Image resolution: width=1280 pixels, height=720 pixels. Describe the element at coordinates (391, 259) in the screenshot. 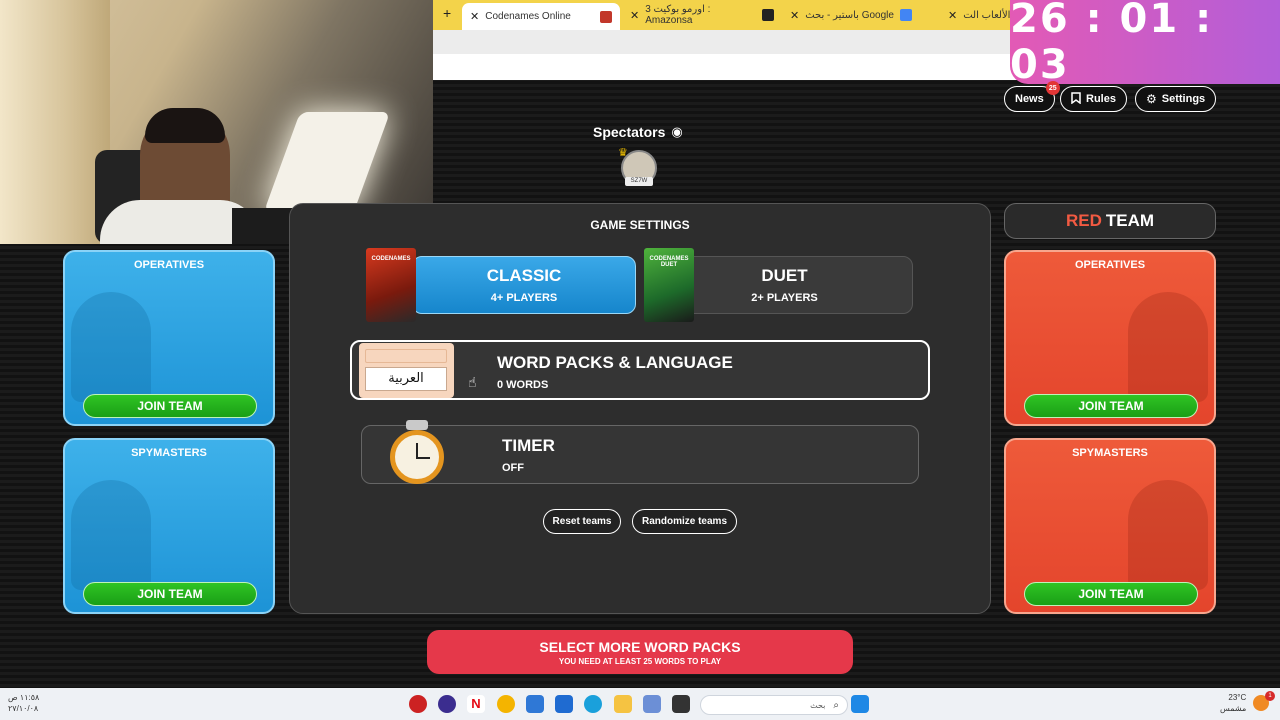

I see `box-label: CODENAMES` at that location.